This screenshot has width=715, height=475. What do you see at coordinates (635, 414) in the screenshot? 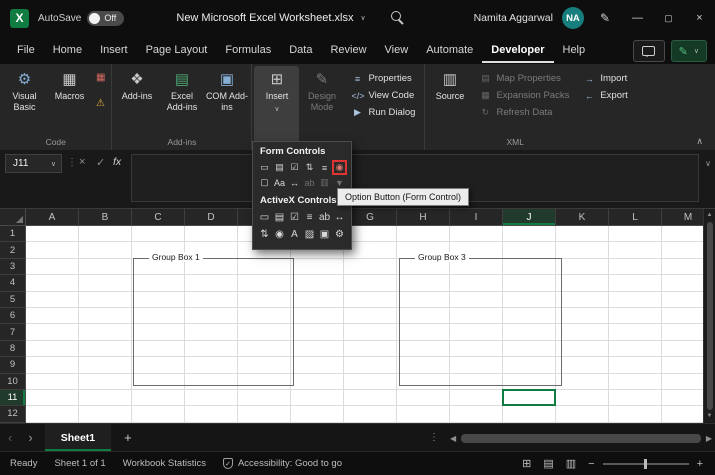
I see `cell-L12` at bounding box center [635, 414].